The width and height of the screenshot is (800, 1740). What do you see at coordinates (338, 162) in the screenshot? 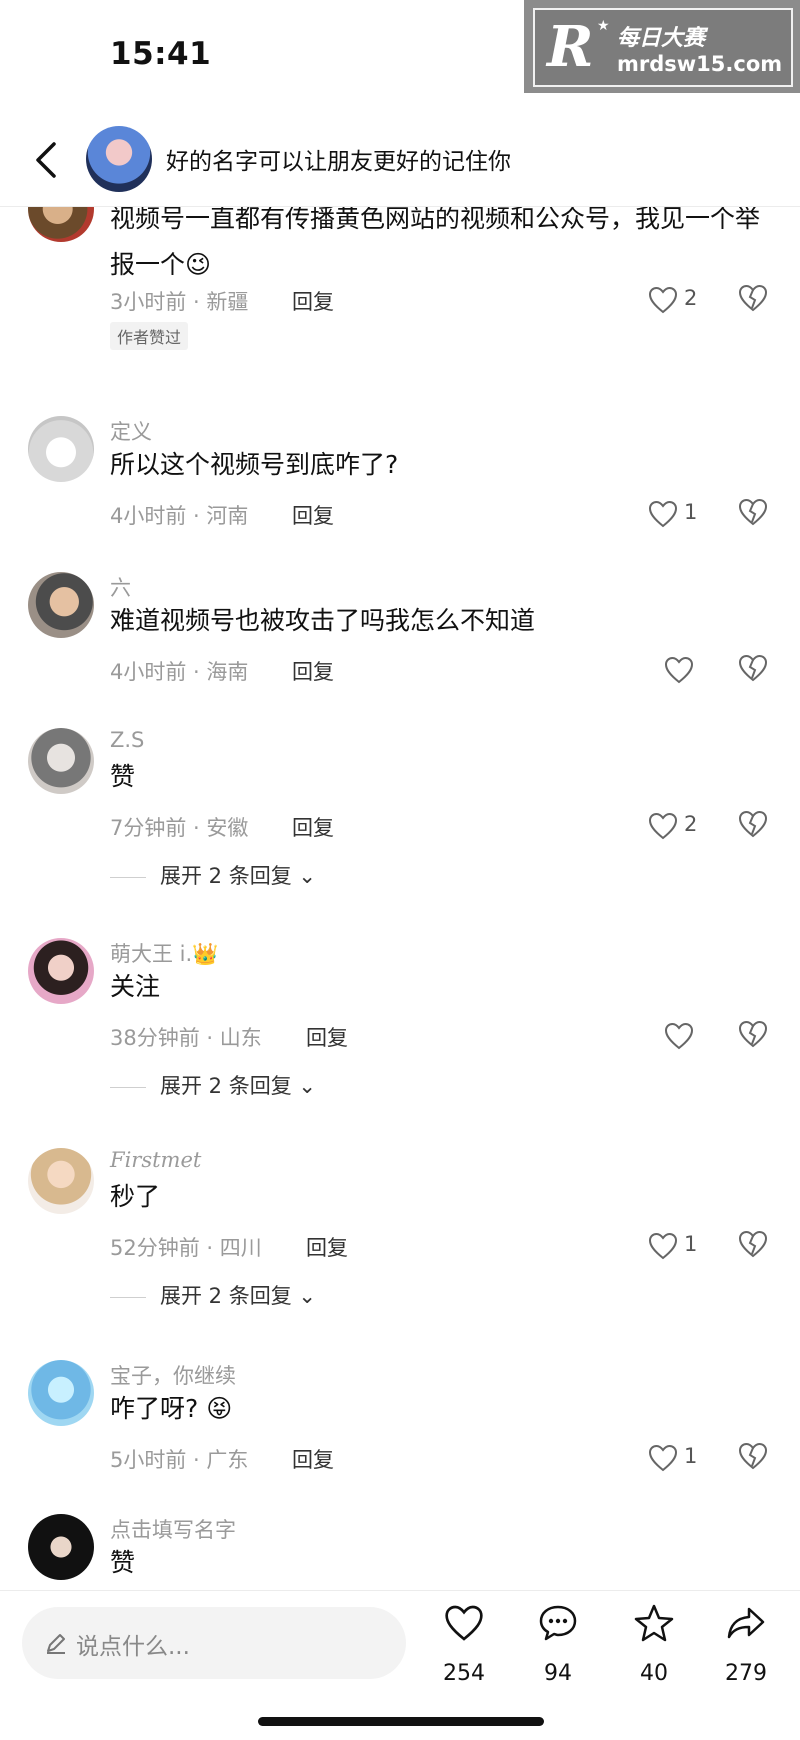
I see `page-title: 好的名字可以让朋友更好的记住你` at bounding box center [338, 162].